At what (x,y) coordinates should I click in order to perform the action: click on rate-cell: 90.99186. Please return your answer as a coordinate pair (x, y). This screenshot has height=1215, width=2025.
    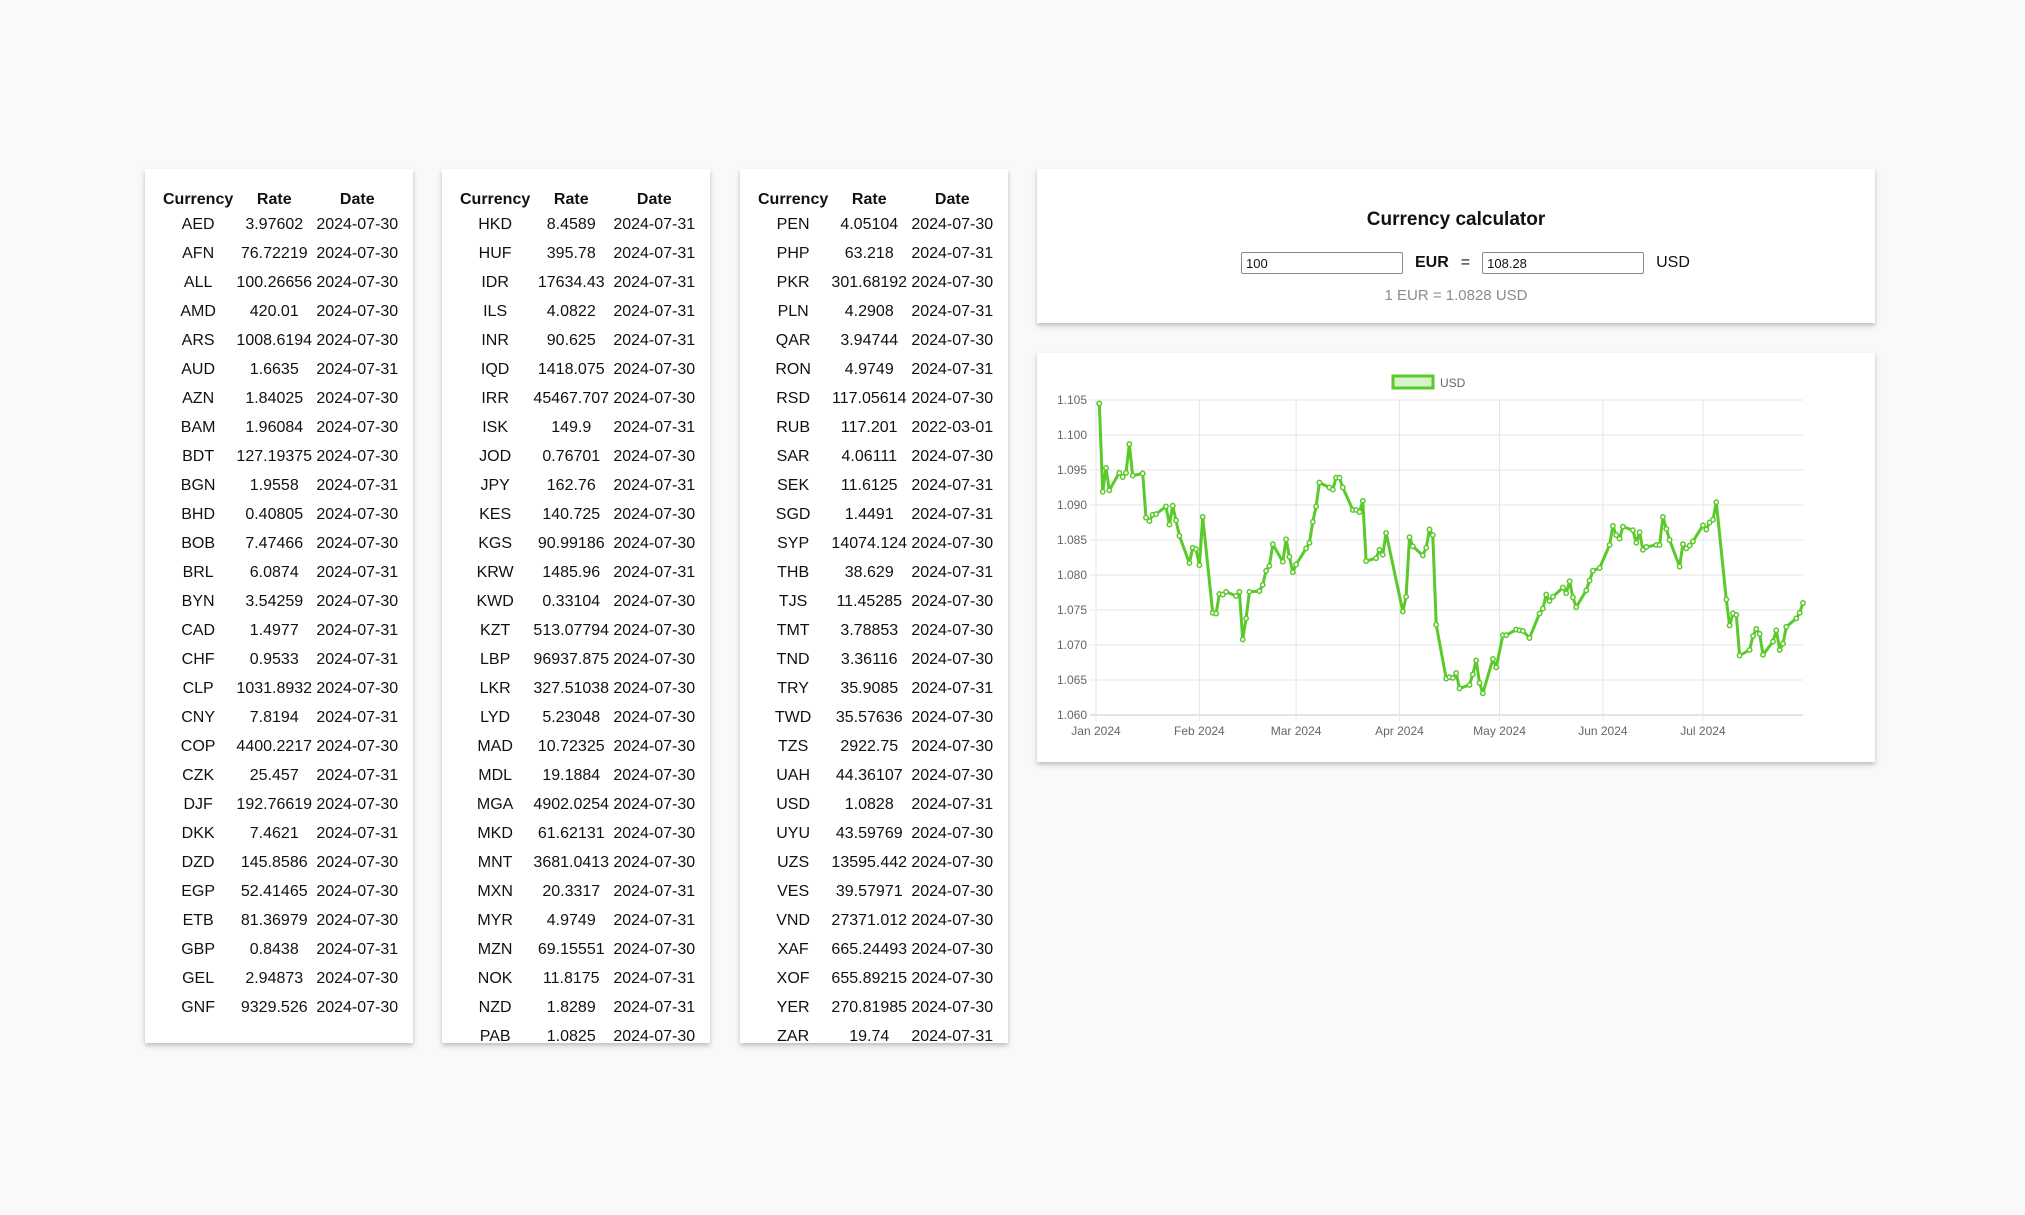
    Looking at the image, I should click on (571, 543).